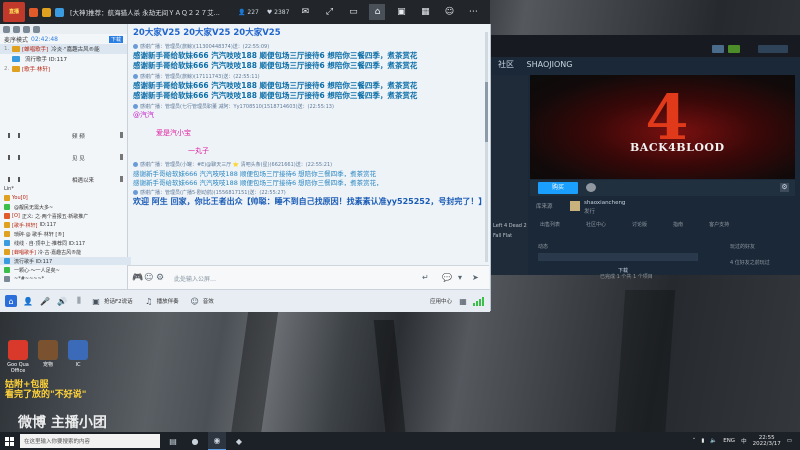 The height and width of the screenshot is (450, 800). I want to click on language-indicator: ENG, so click(729, 441).